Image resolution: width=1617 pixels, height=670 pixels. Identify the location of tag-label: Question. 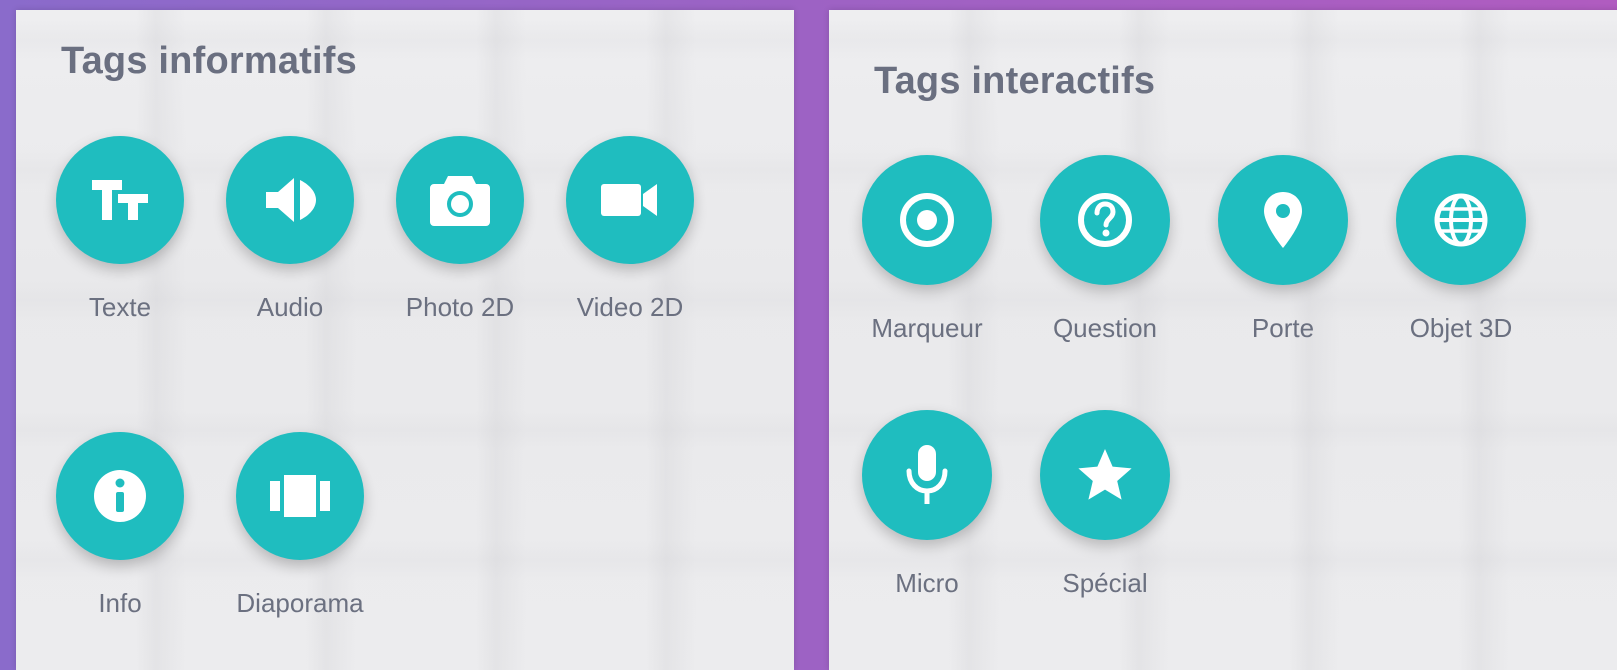
(1105, 328).